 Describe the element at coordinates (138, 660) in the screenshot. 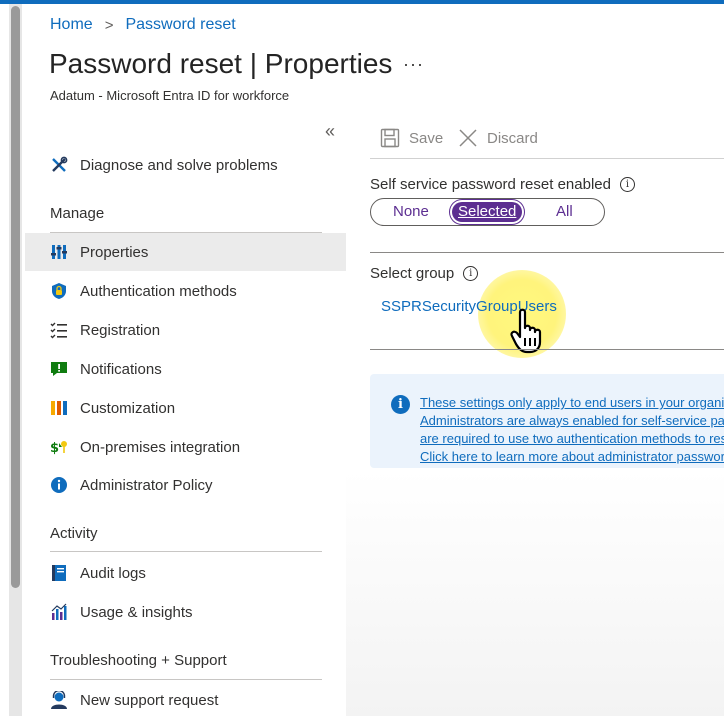

I see `section-troubleshooting-heading: Troubleshooting + Support` at that location.